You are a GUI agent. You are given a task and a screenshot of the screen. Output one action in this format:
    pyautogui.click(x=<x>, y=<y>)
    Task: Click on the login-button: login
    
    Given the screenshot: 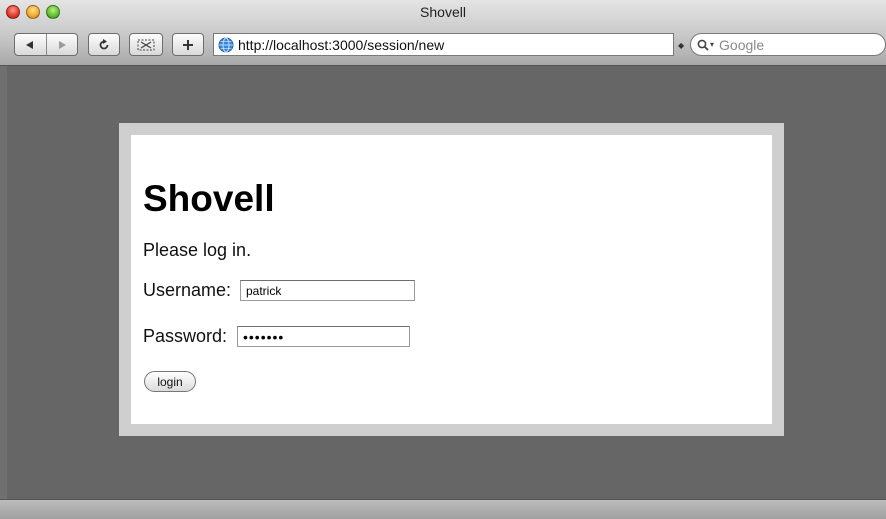 What is the action you would take?
    pyautogui.click(x=170, y=381)
    